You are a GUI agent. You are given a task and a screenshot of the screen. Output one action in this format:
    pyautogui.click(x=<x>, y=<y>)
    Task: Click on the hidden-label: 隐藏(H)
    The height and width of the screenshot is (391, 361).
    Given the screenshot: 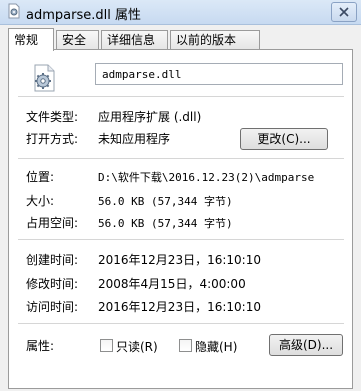 What is the action you would take?
    pyautogui.click(x=216, y=346)
    